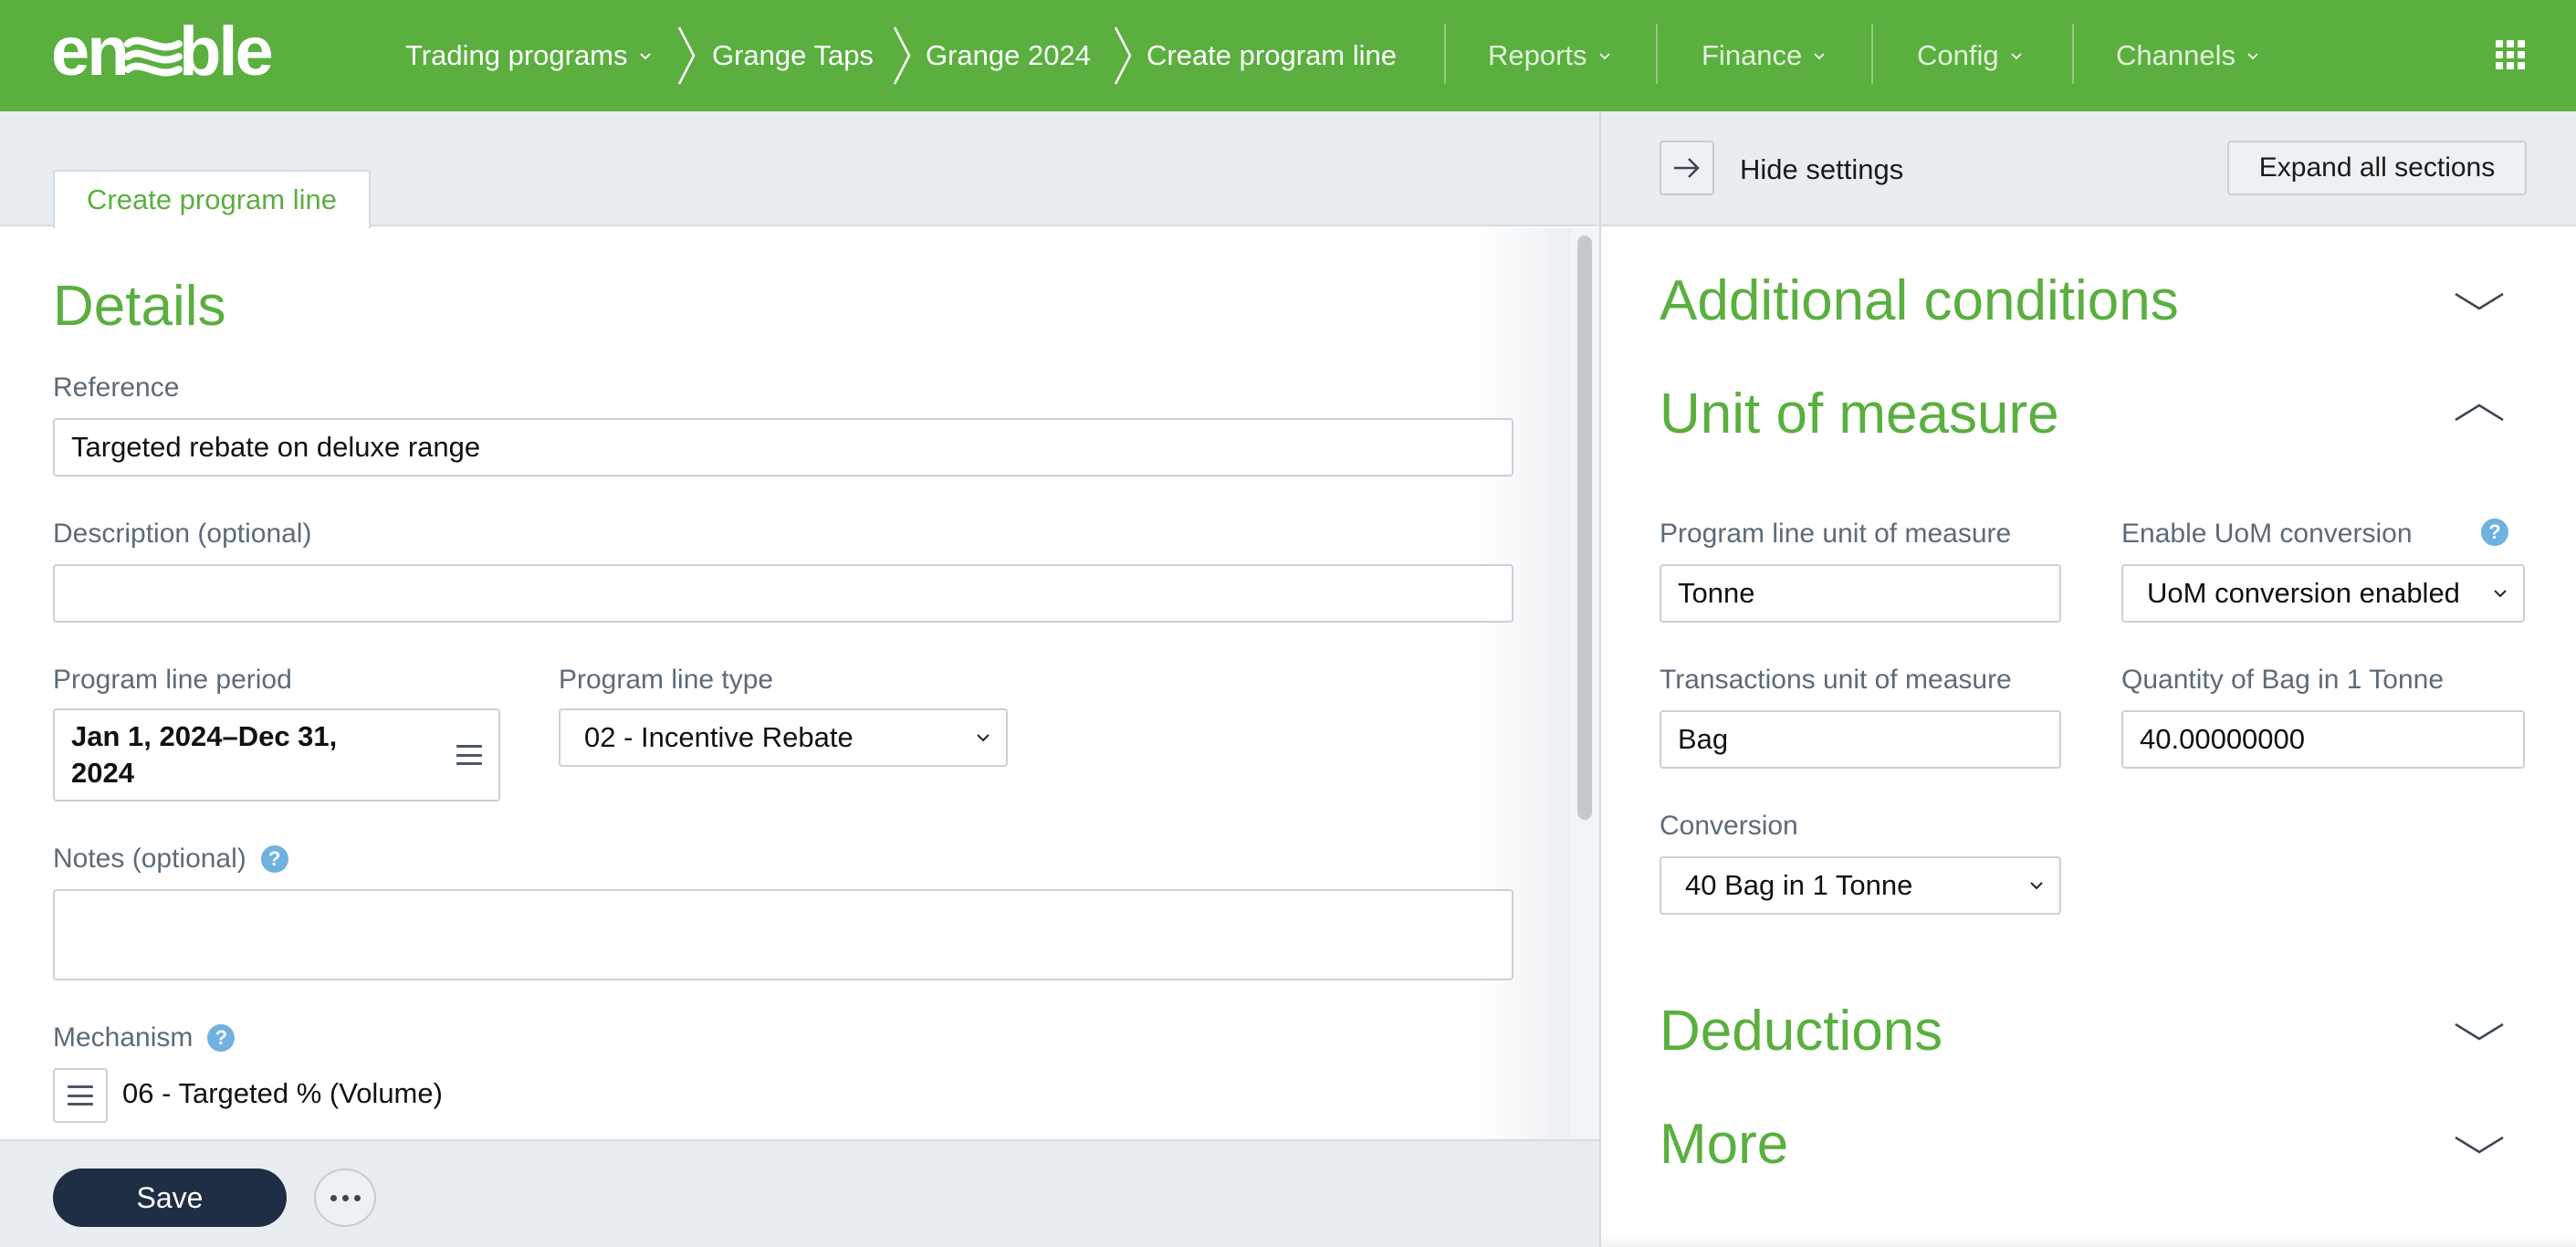 Image resolution: width=2576 pixels, height=1247 pixels. Describe the element at coordinates (1537, 55) in the screenshot. I see `nav-reports-label: Reports` at that location.